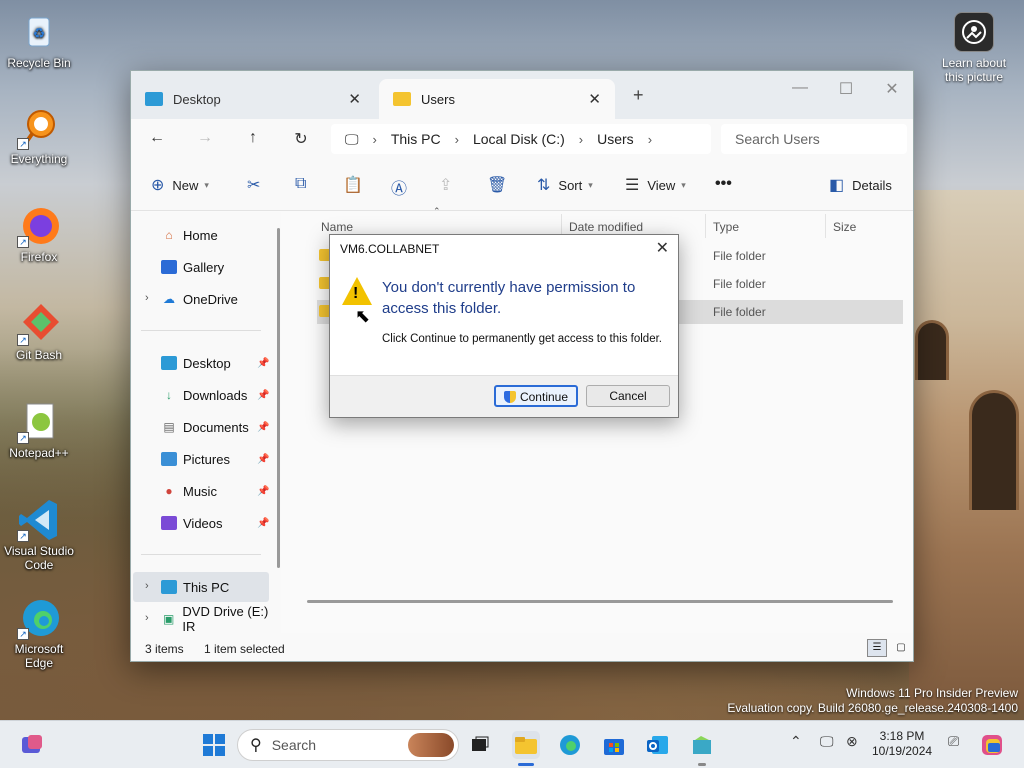  Describe the element at coordinates (32, 745) in the screenshot. I see `copilot-widget-icon` at that location.